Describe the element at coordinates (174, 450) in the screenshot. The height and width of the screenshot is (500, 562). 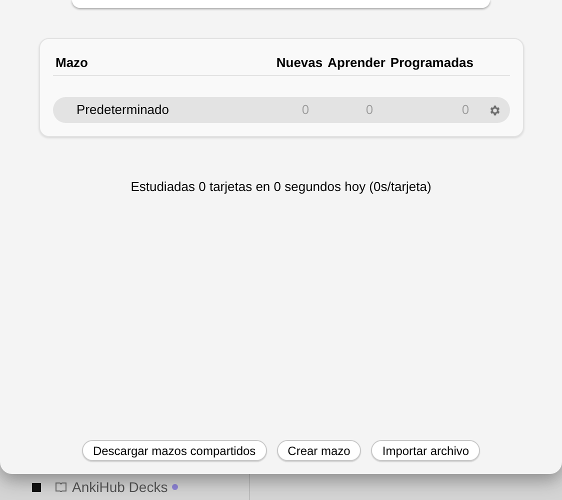
I see `action-button: Descargar mazos compartidos` at that location.